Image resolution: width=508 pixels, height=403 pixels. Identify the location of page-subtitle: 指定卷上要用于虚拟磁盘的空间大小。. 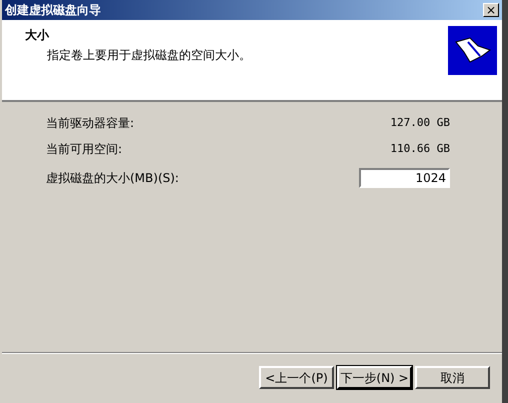
(148, 55).